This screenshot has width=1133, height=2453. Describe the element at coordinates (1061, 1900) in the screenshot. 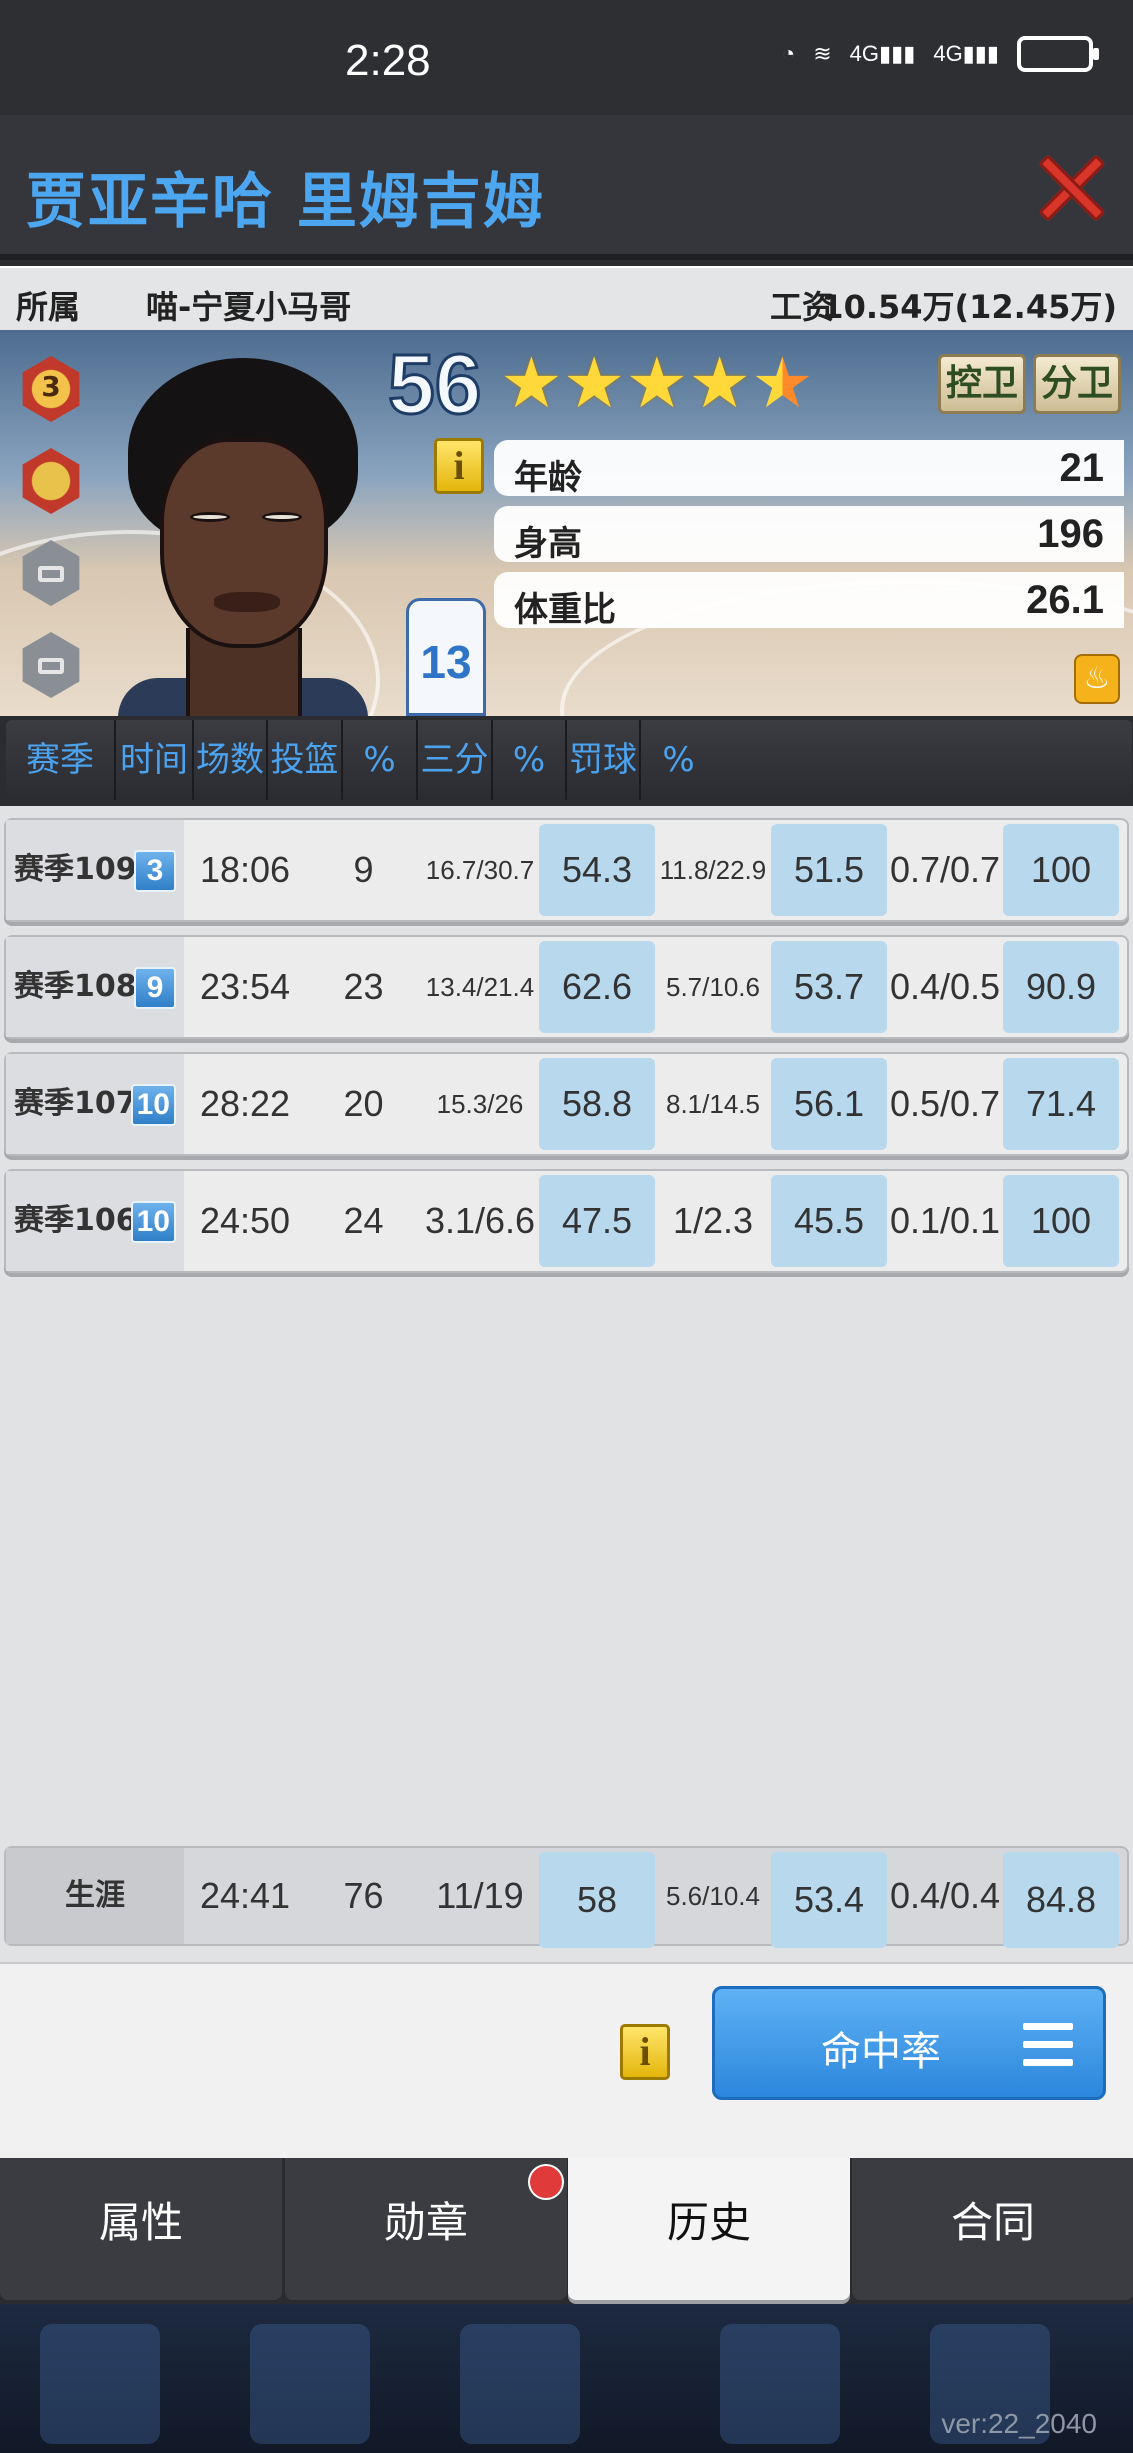

I see `career-ft-pct: 84.8` at that location.